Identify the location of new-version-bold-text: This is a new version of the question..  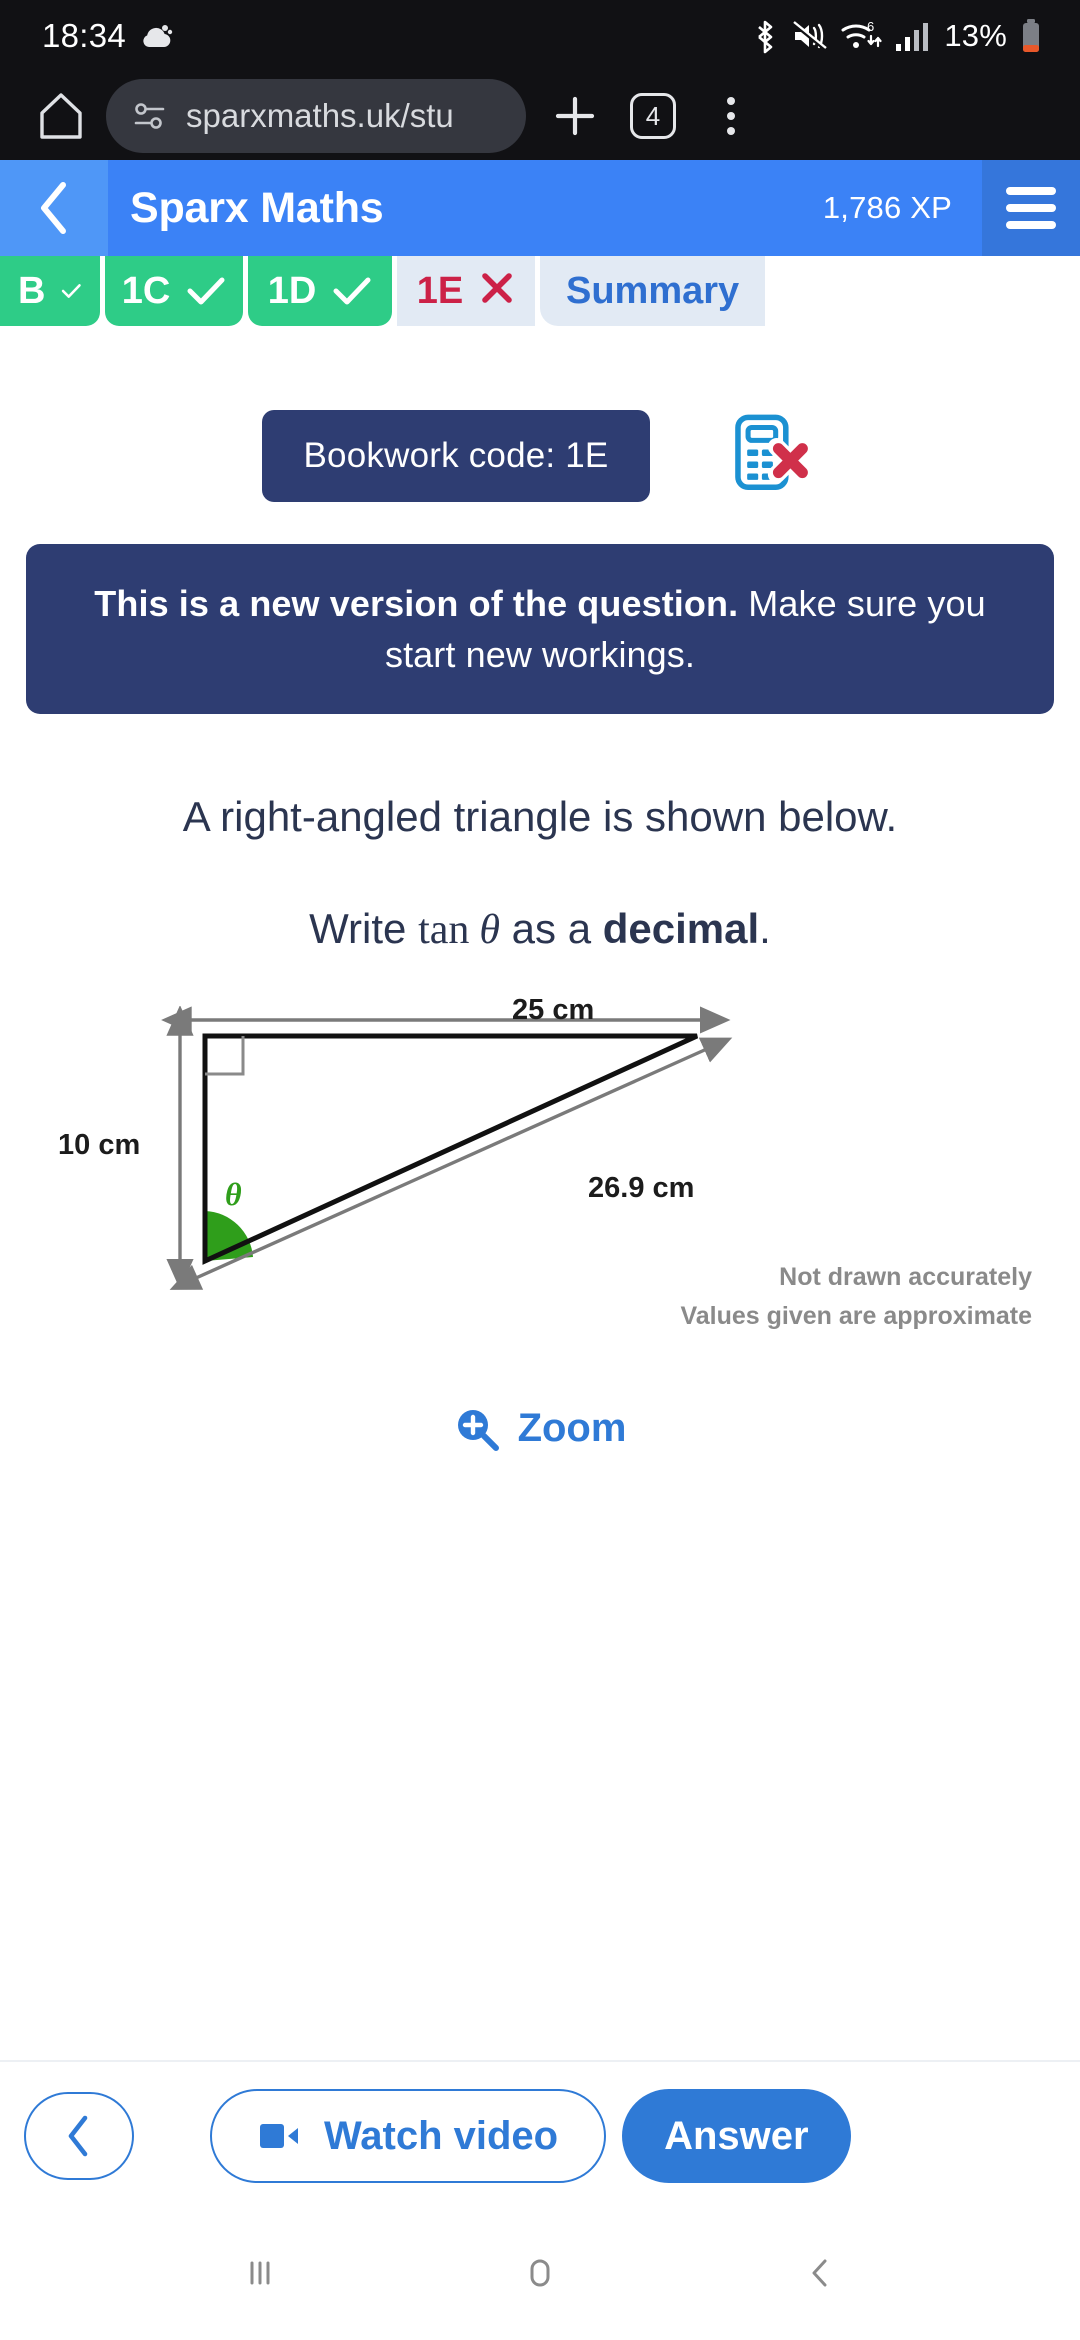
(416, 603).